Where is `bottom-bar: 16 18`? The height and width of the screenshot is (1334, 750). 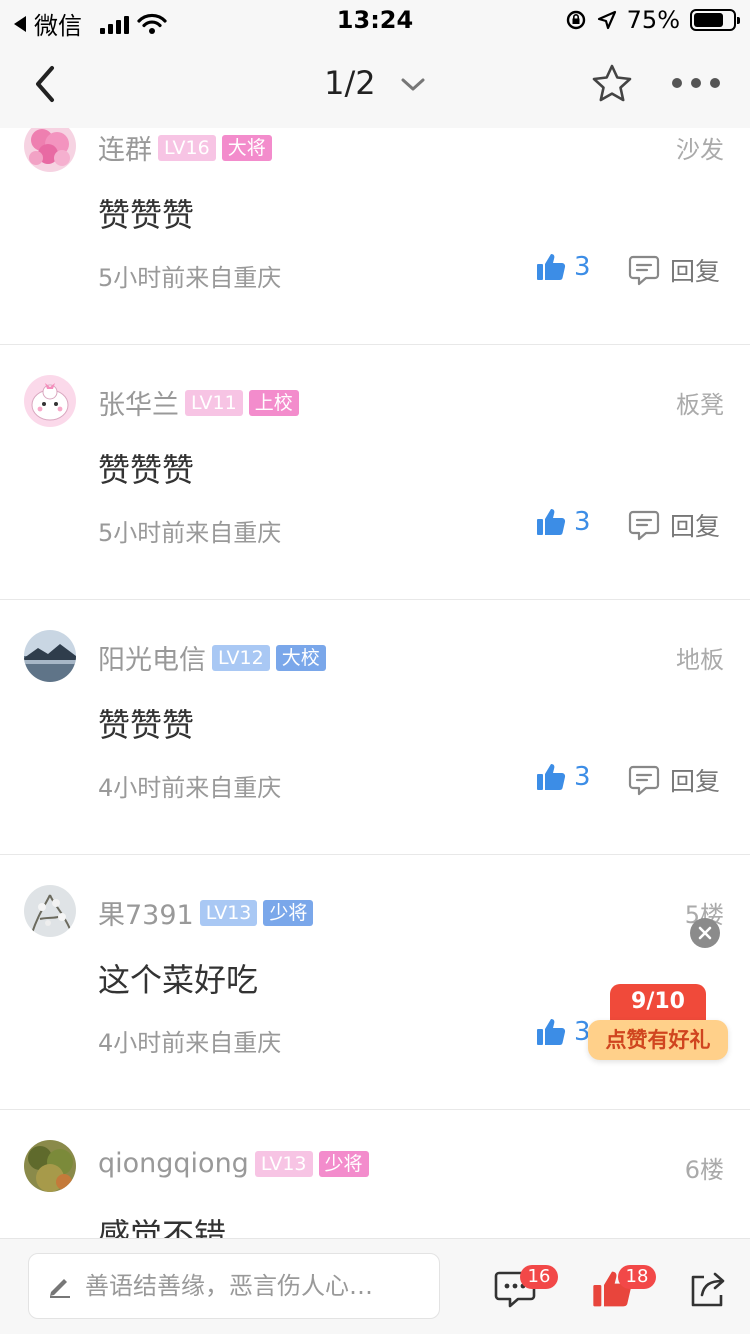
bottom-bar: 16 18 is located at coordinates (375, 1286).